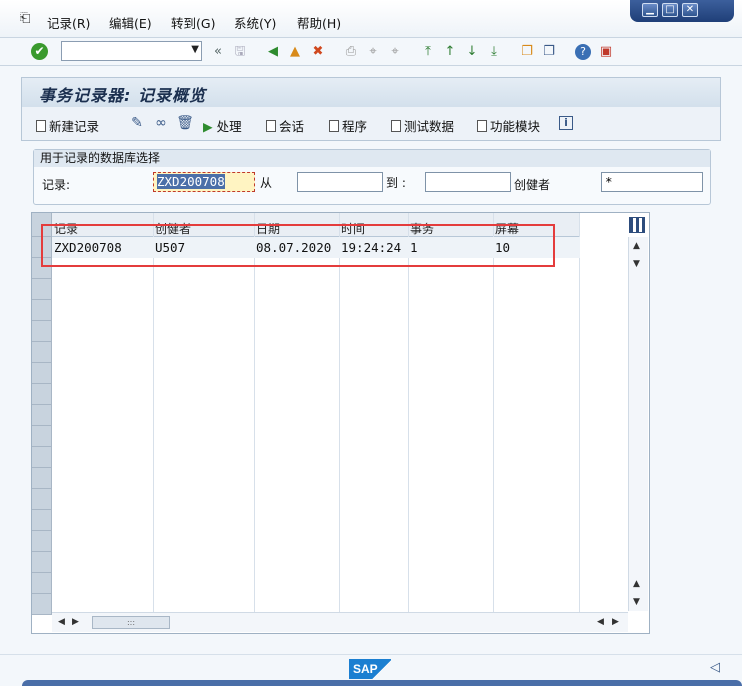  What do you see at coordinates (508, 125) in the screenshot?
I see `function-module-button: 功能模块` at bounding box center [508, 125].